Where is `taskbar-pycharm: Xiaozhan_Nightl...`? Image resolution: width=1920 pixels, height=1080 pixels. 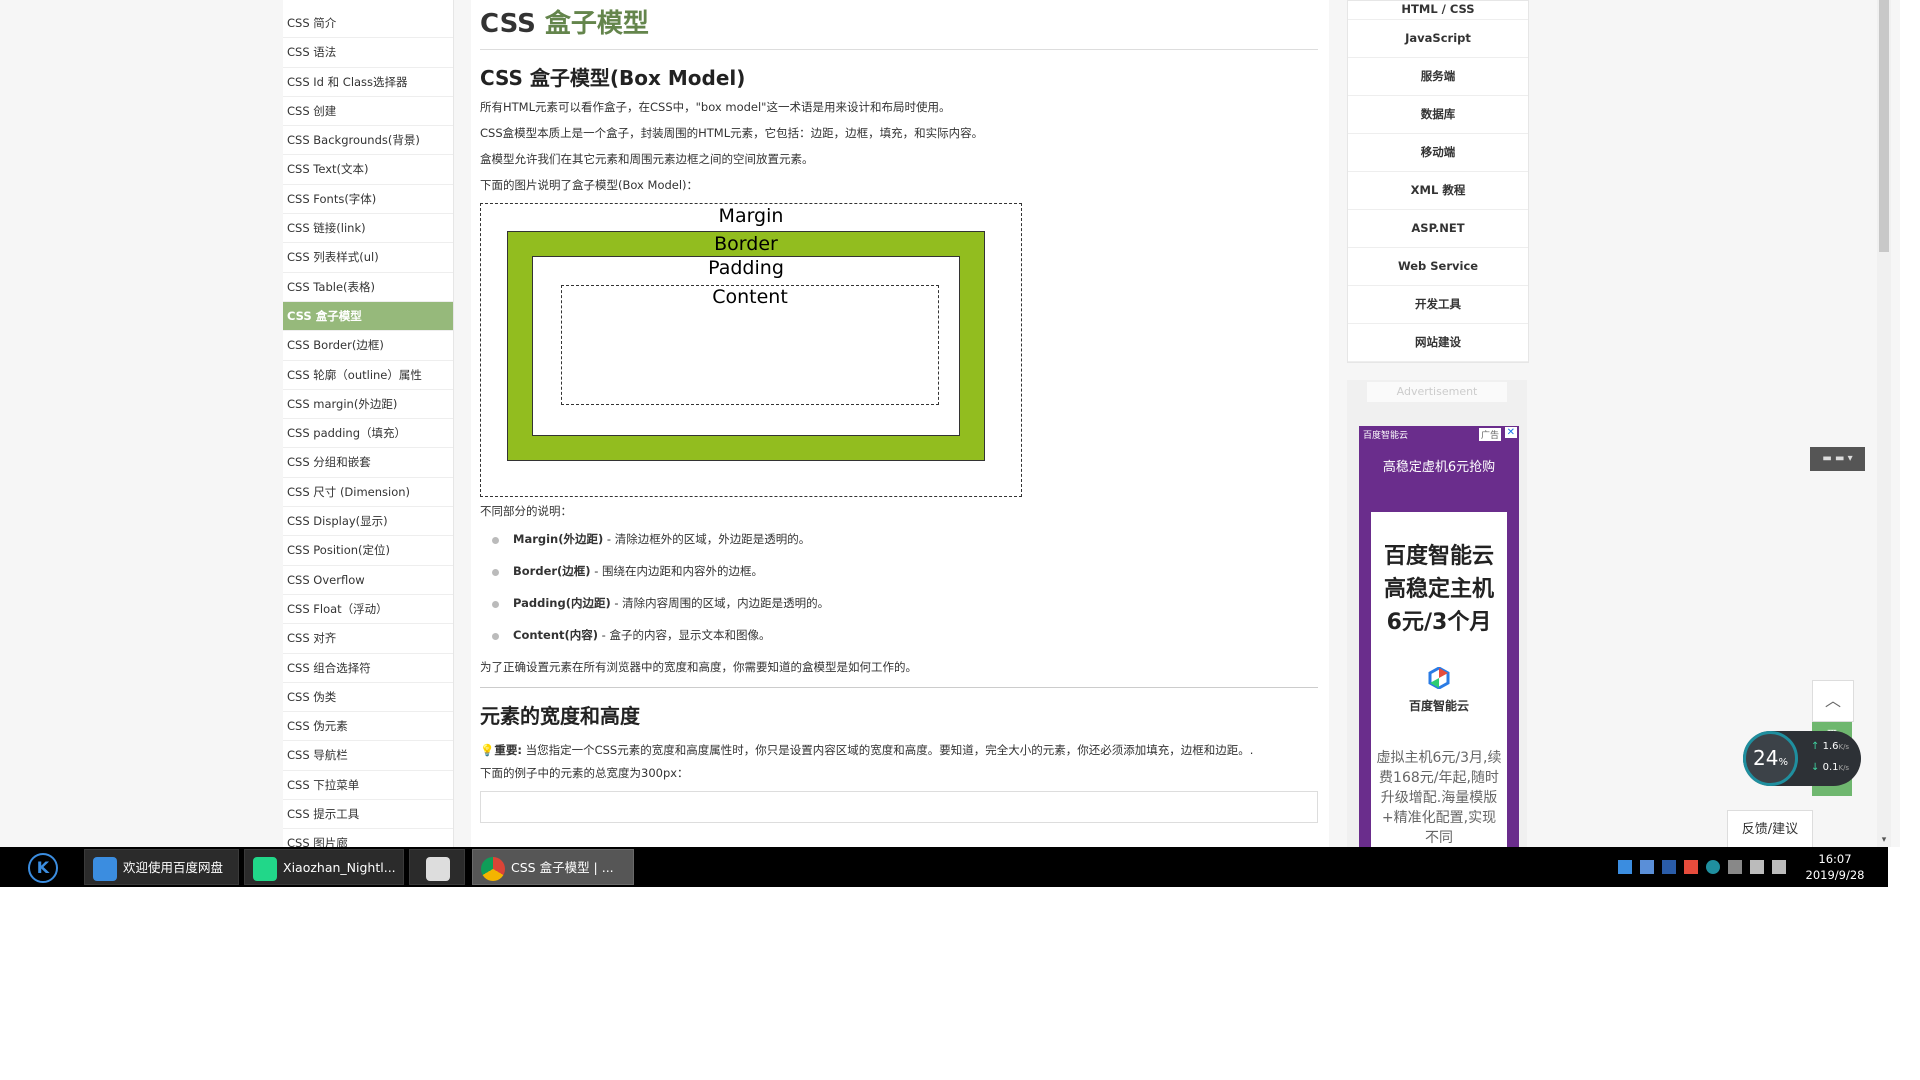 taskbar-pycharm: Xiaozhan_Nightl... is located at coordinates (324, 867).